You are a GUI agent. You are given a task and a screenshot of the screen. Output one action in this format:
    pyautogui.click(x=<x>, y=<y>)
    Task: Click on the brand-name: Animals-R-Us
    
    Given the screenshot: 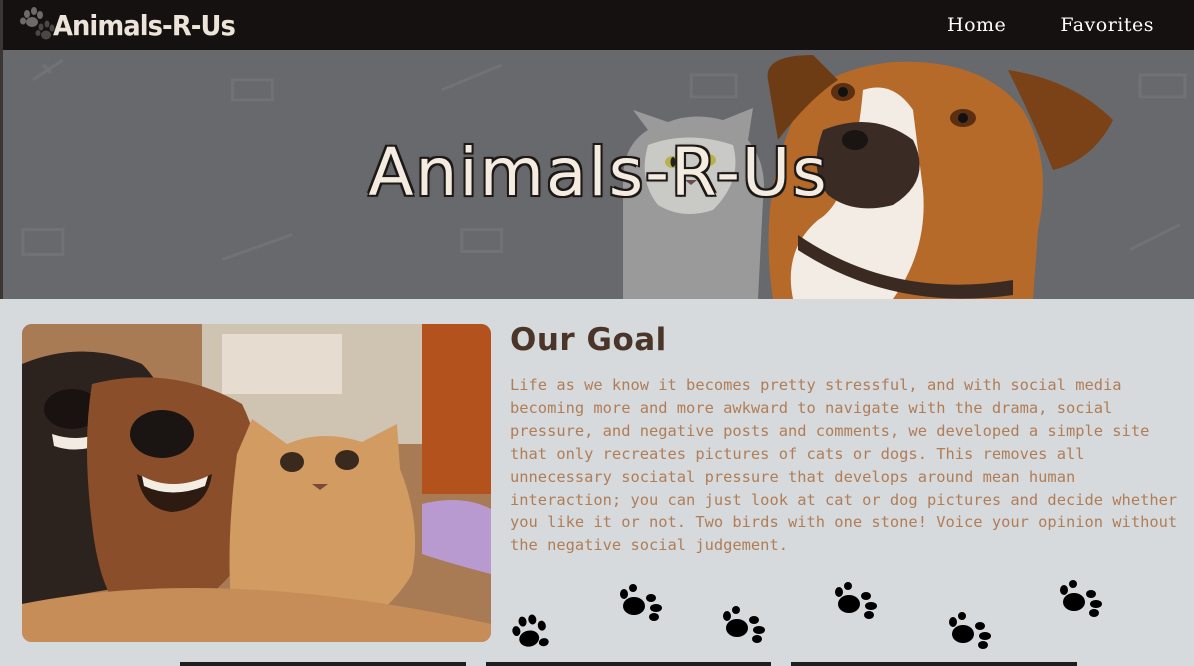 What is the action you would take?
    pyautogui.click(x=144, y=25)
    